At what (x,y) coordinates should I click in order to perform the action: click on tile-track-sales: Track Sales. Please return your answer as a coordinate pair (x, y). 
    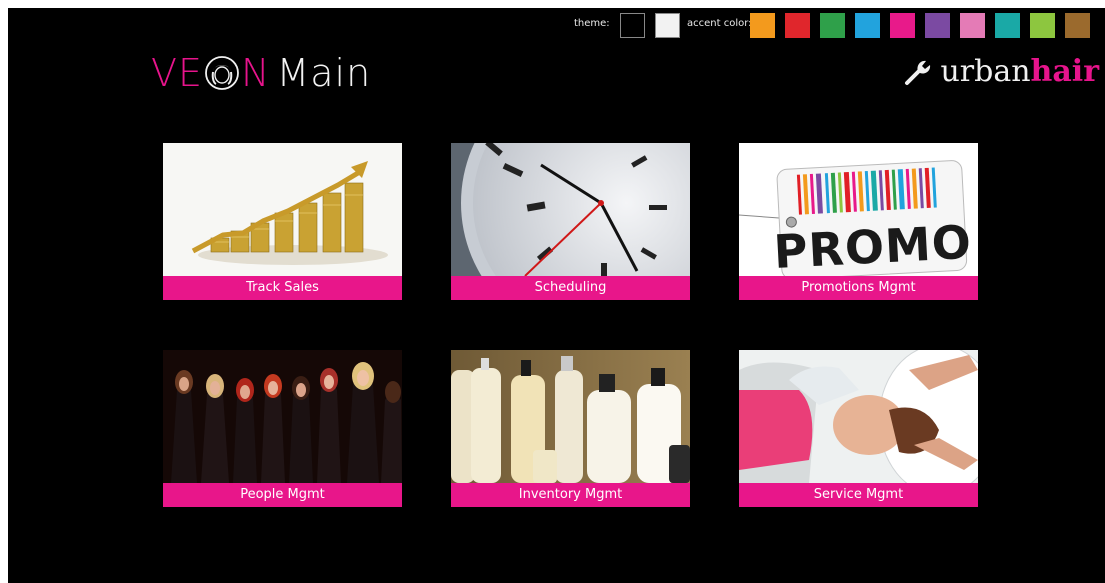
    Looking at the image, I should click on (282, 221).